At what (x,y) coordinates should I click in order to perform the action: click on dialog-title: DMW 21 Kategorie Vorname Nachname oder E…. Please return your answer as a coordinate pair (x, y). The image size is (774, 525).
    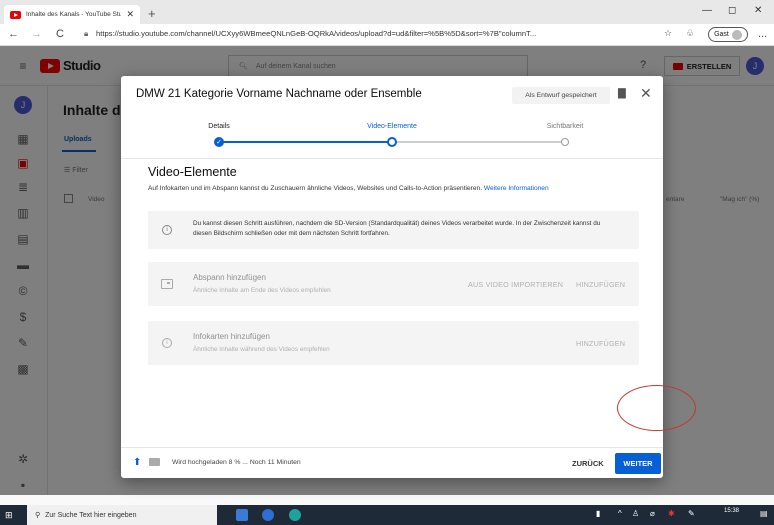
    Looking at the image, I should click on (279, 94).